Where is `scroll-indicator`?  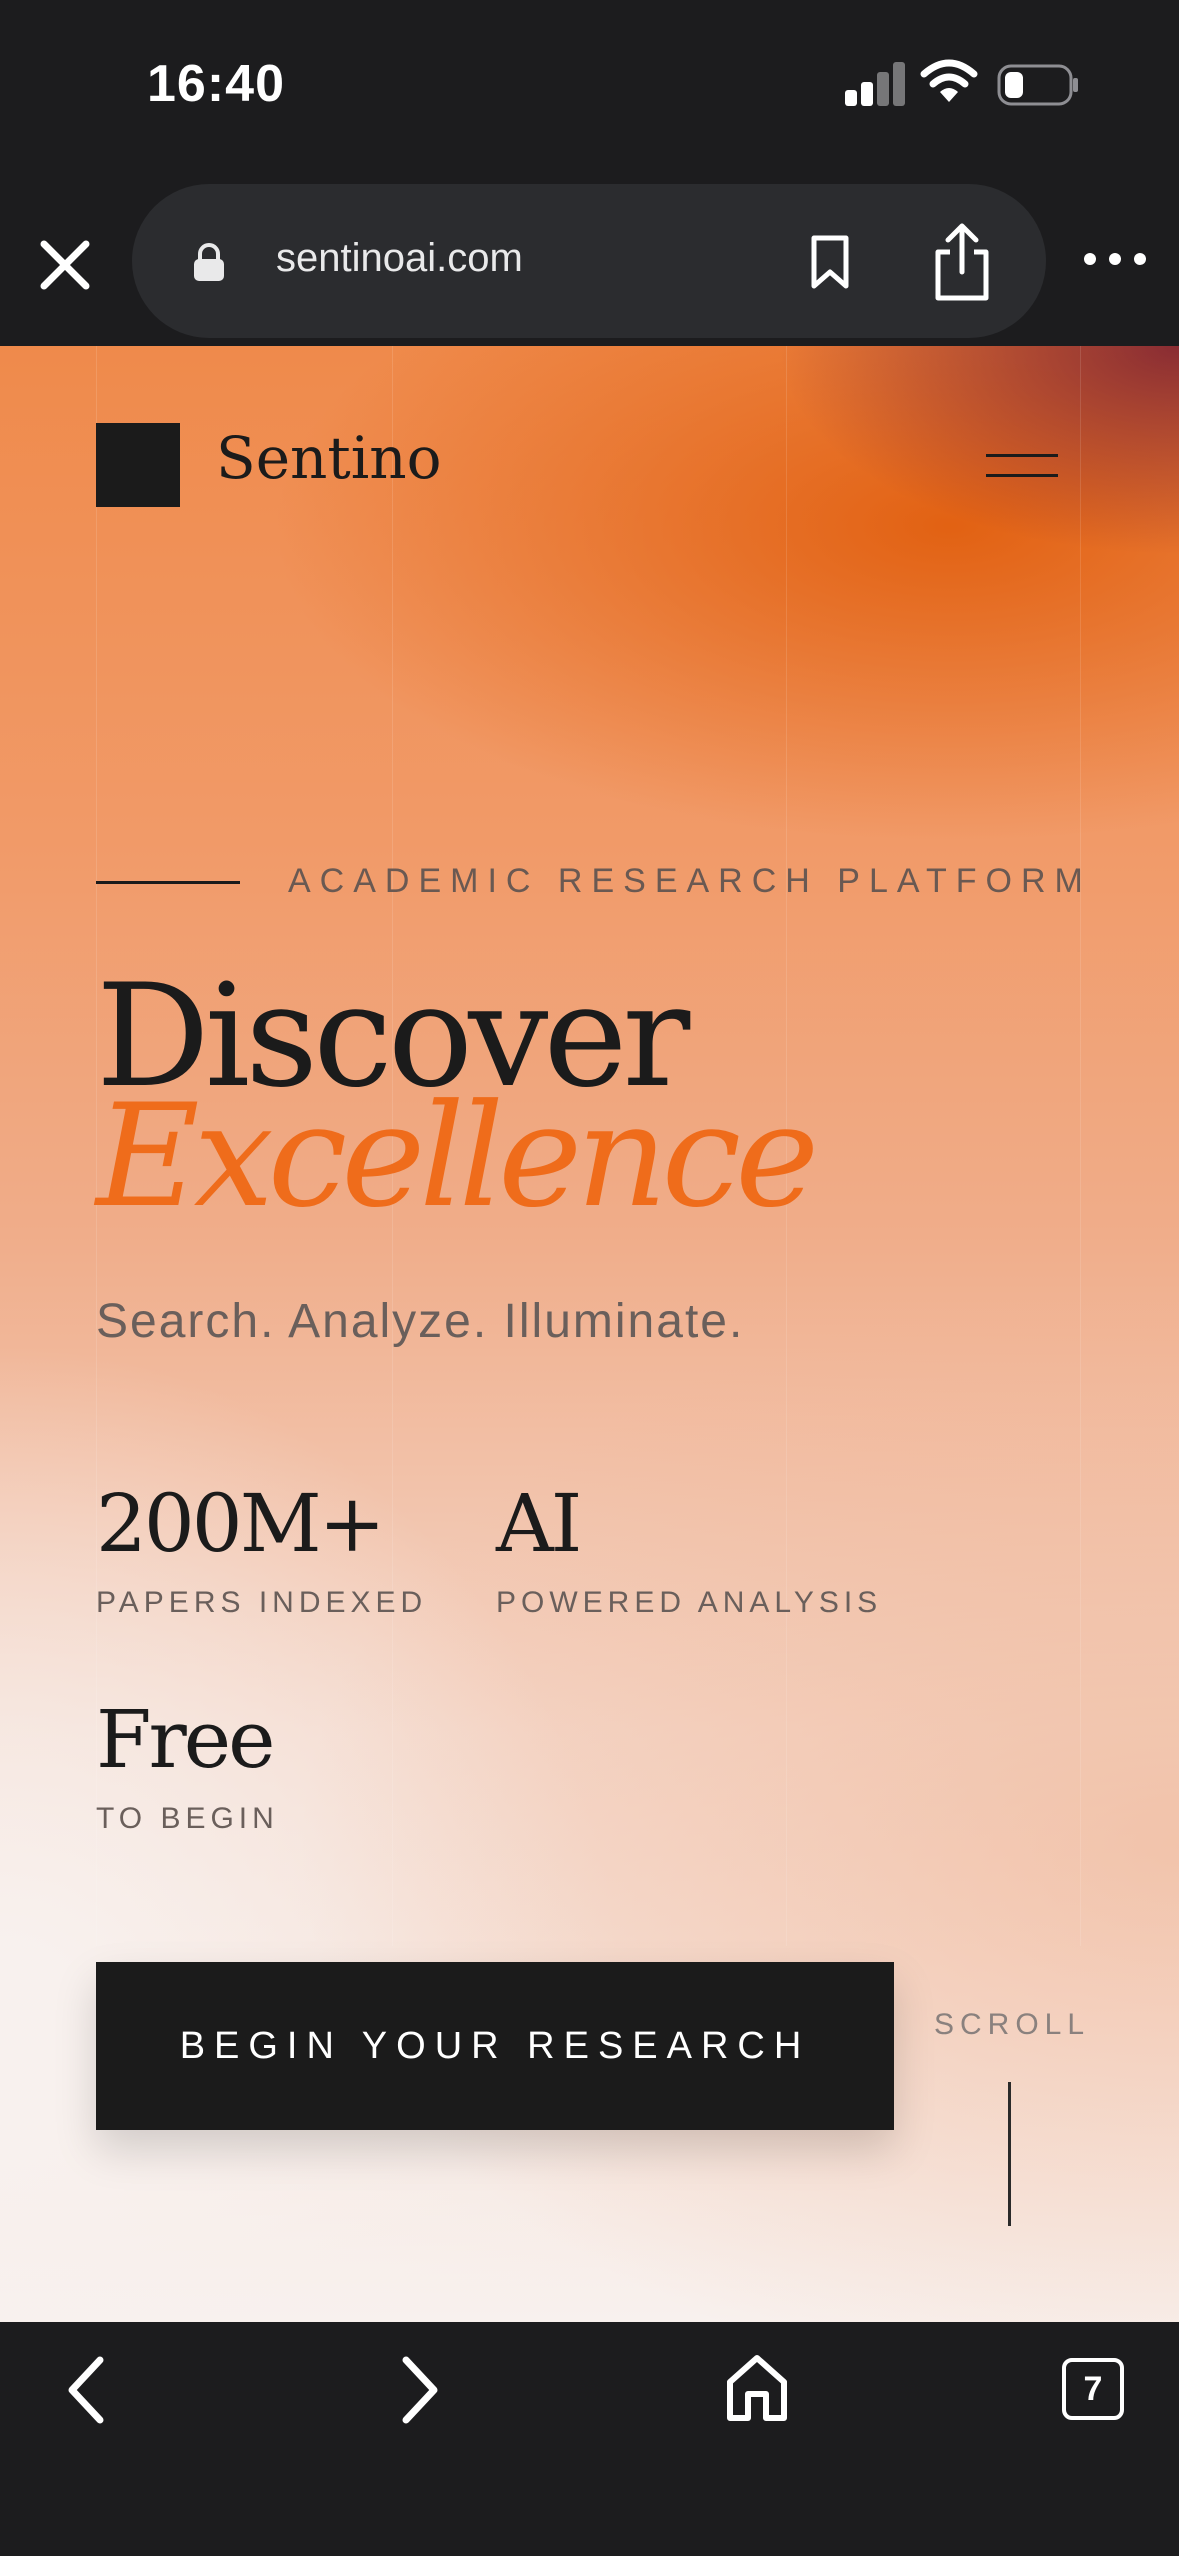 scroll-indicator is located at coordinates (1009, 2154).